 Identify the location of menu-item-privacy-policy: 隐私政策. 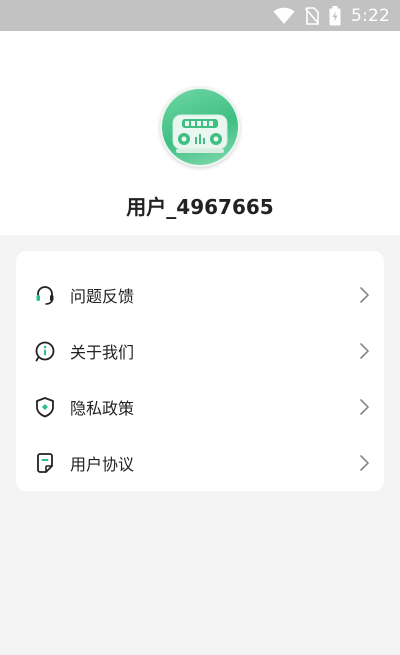
(200, 407).